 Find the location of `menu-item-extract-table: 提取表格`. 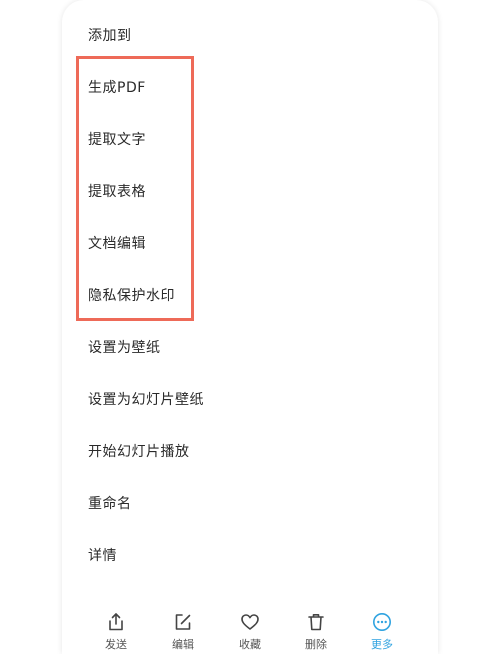

menu-item-extract-table: 提取表格 is located at coordinates (250, 192).